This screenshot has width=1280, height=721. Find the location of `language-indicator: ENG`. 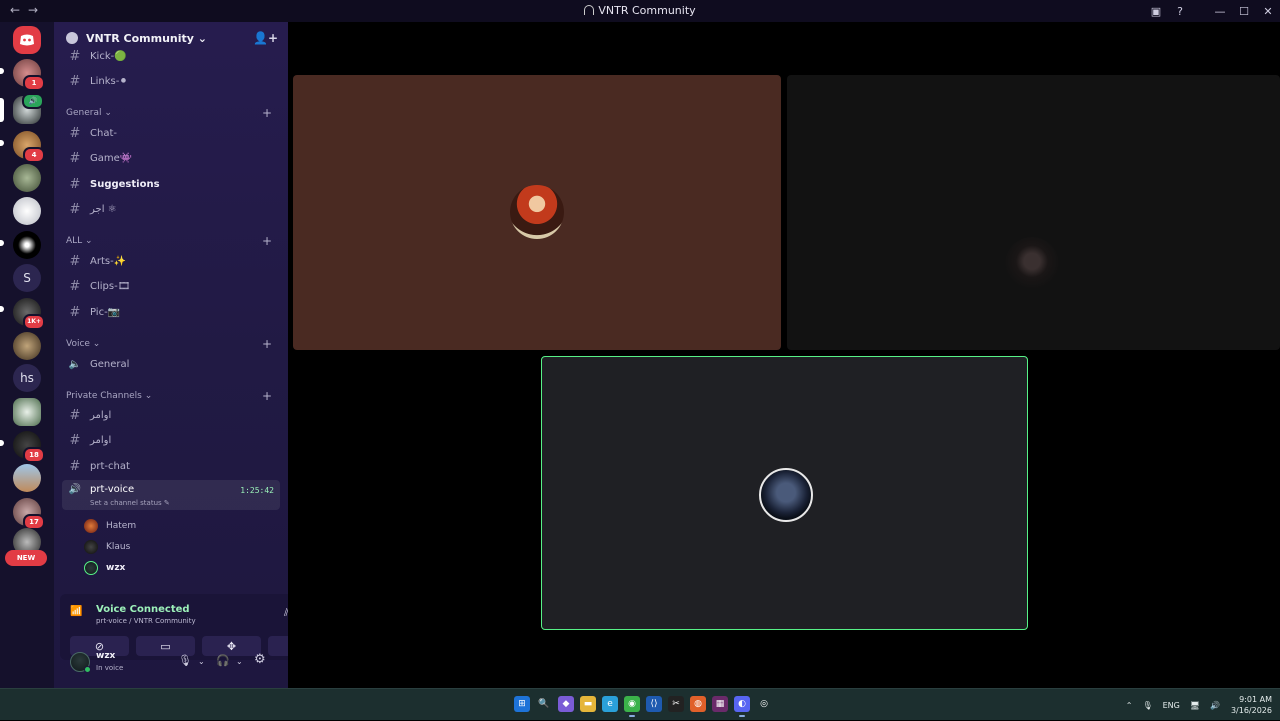

language-indicator: ENG is located at coordinates (1171, 705).